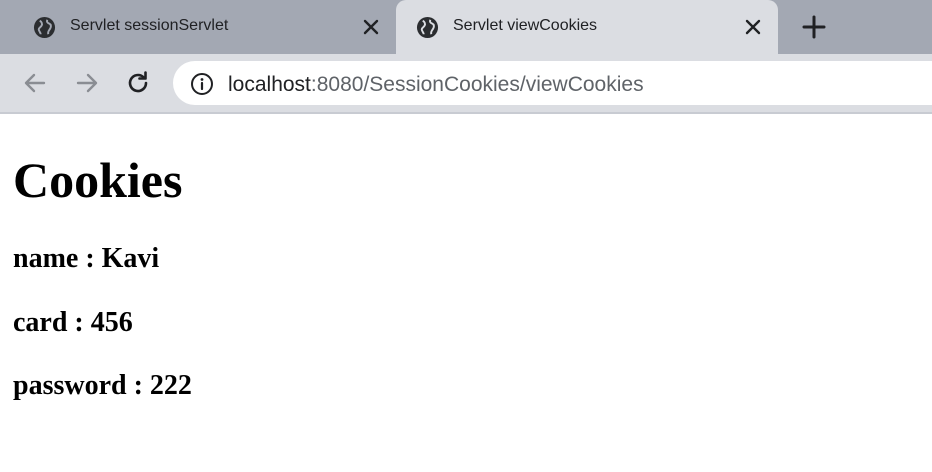 This screenshot has height=472, width=932. Describe the element at coordinates (87, 83) in the screenshot. I see `forward-arrow-icon` at that location.